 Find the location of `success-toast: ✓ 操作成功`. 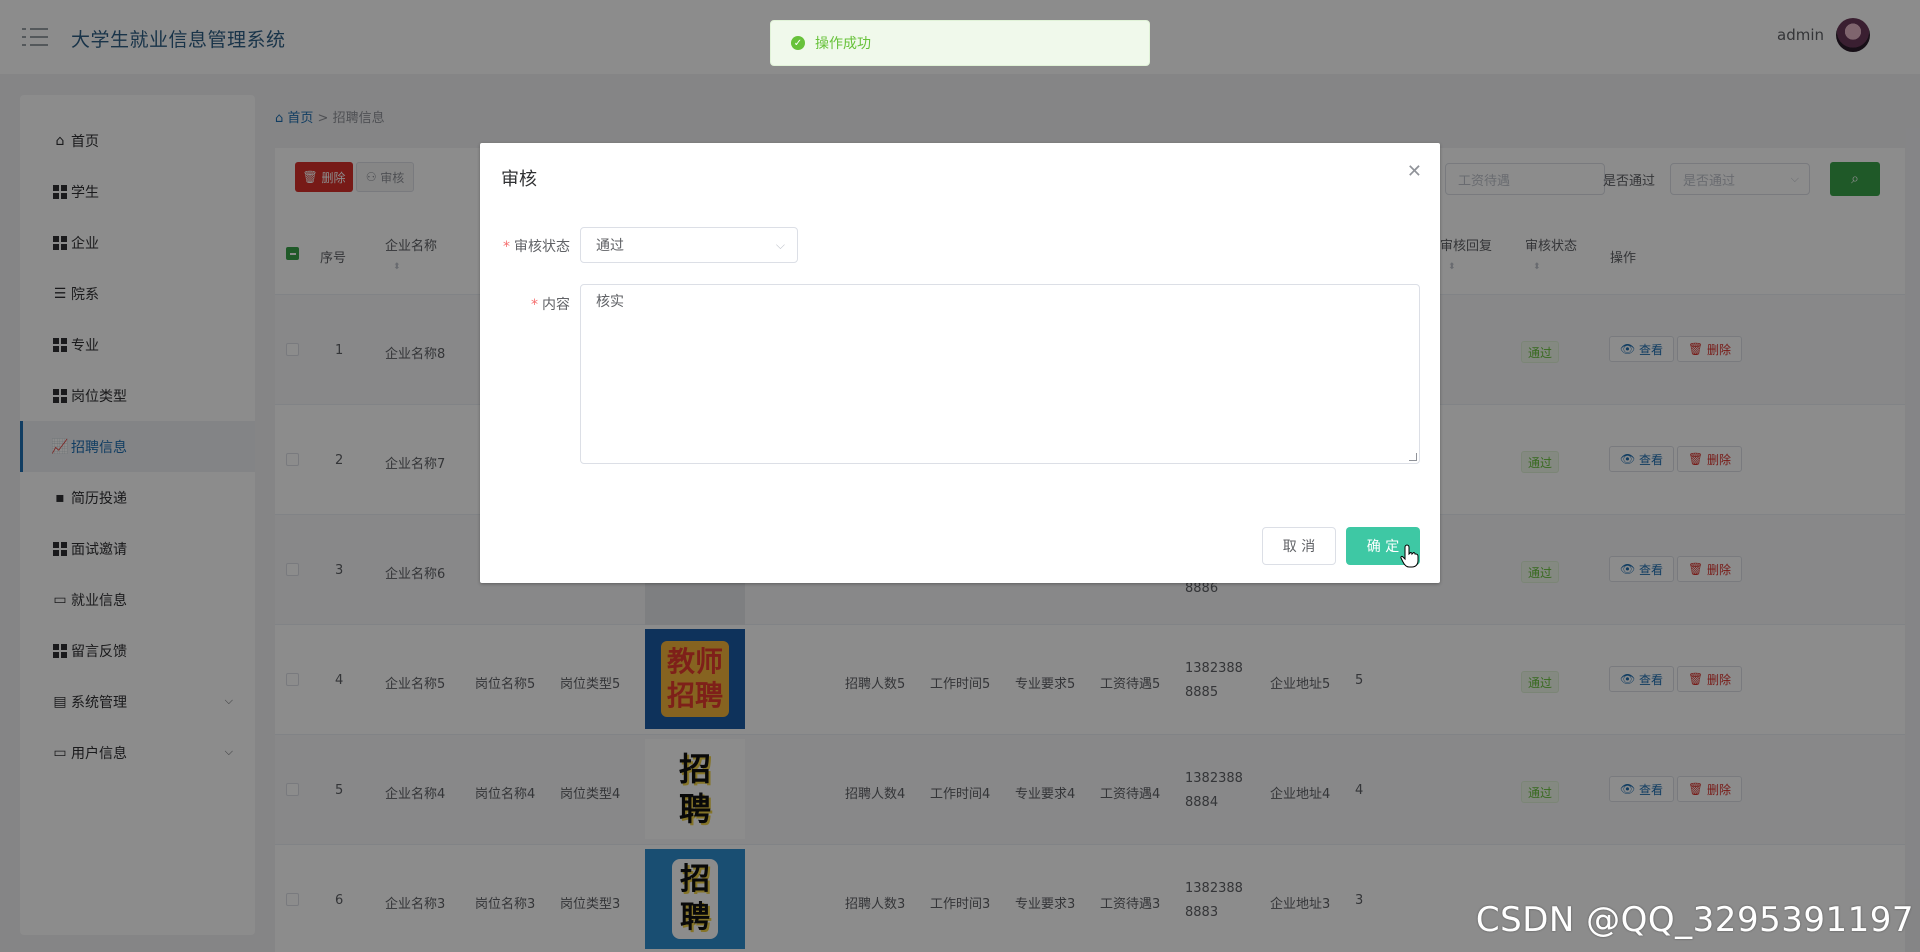

success-toast: ✓ 操作成功 is located at coordinates (960, 43).